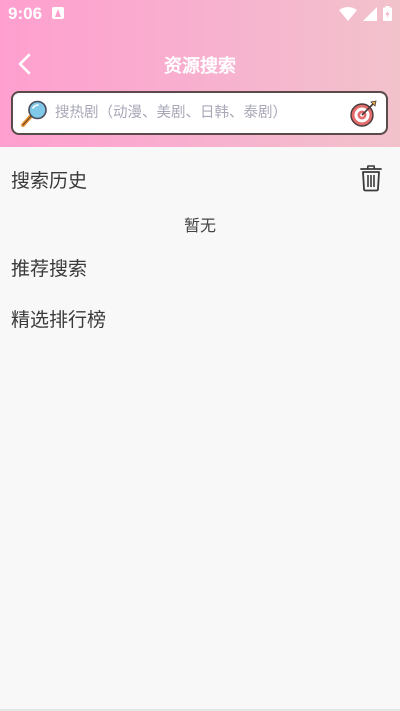 This screenshot has width=400, height=711. I want to click on magnifier-icon, so click(34, 113).